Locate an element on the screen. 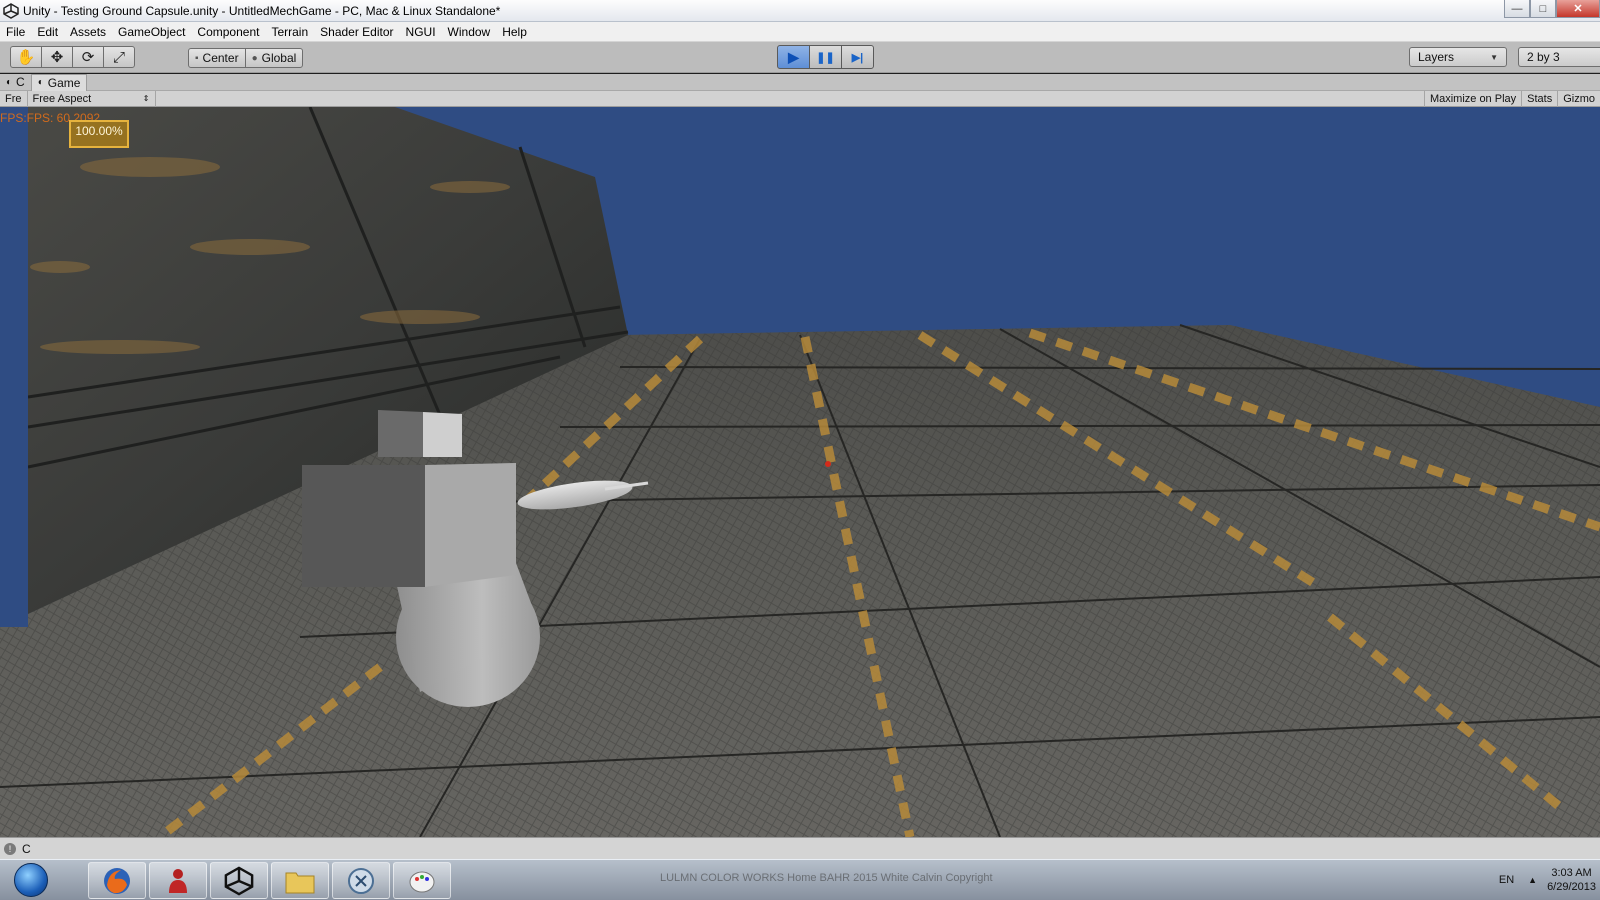 This screenshot has width=1600, height=900. aspect-dropdown: Free Aspect ⇕ is located at coordinates (92, 98).